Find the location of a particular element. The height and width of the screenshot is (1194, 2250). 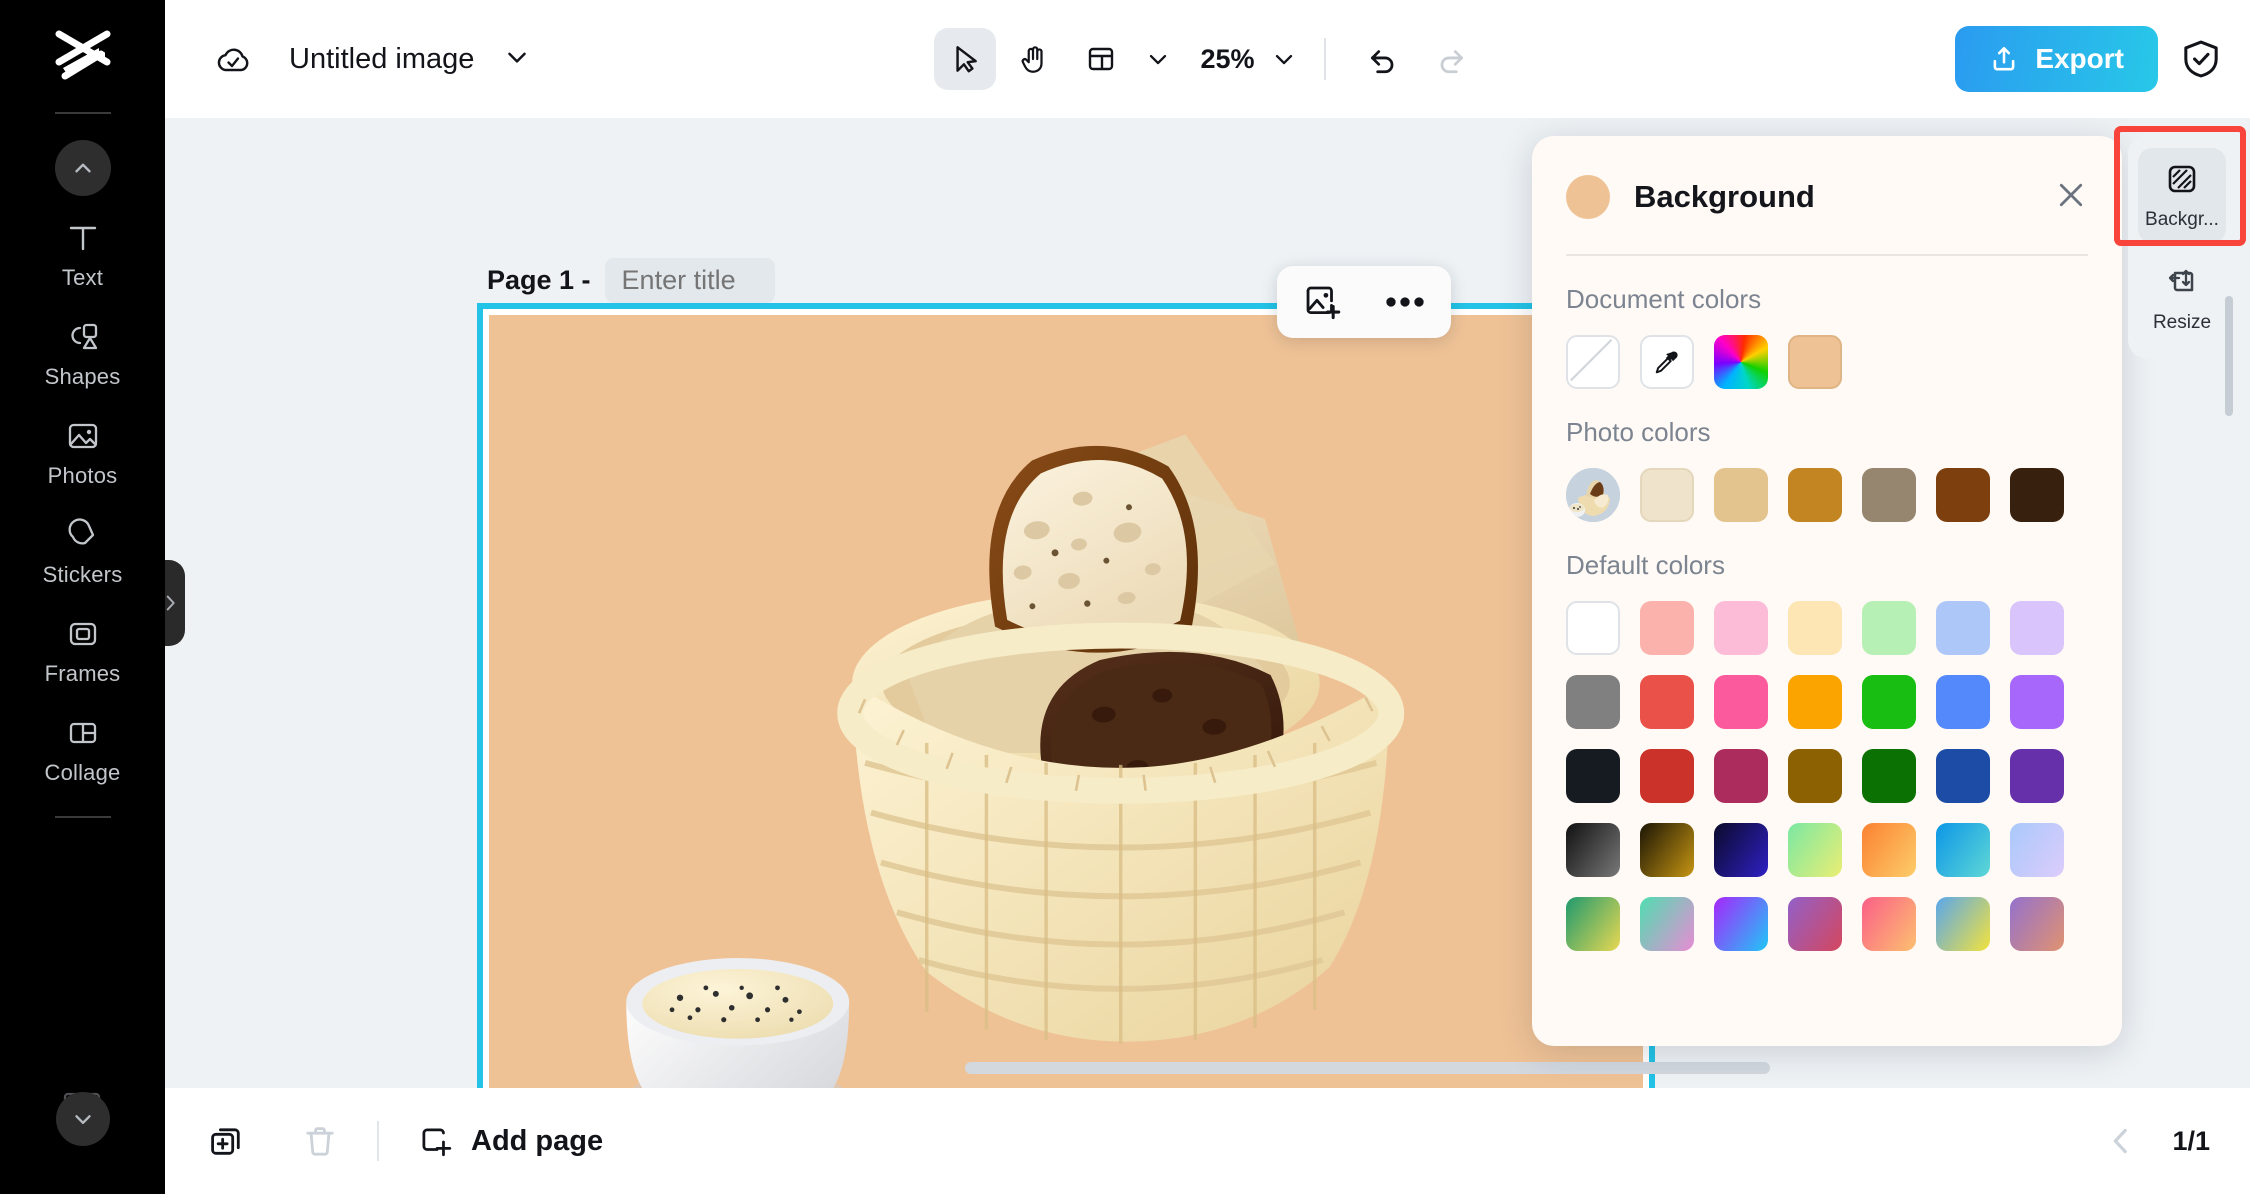

topbar-right-group: Export is located at coordinates (2088, 59).